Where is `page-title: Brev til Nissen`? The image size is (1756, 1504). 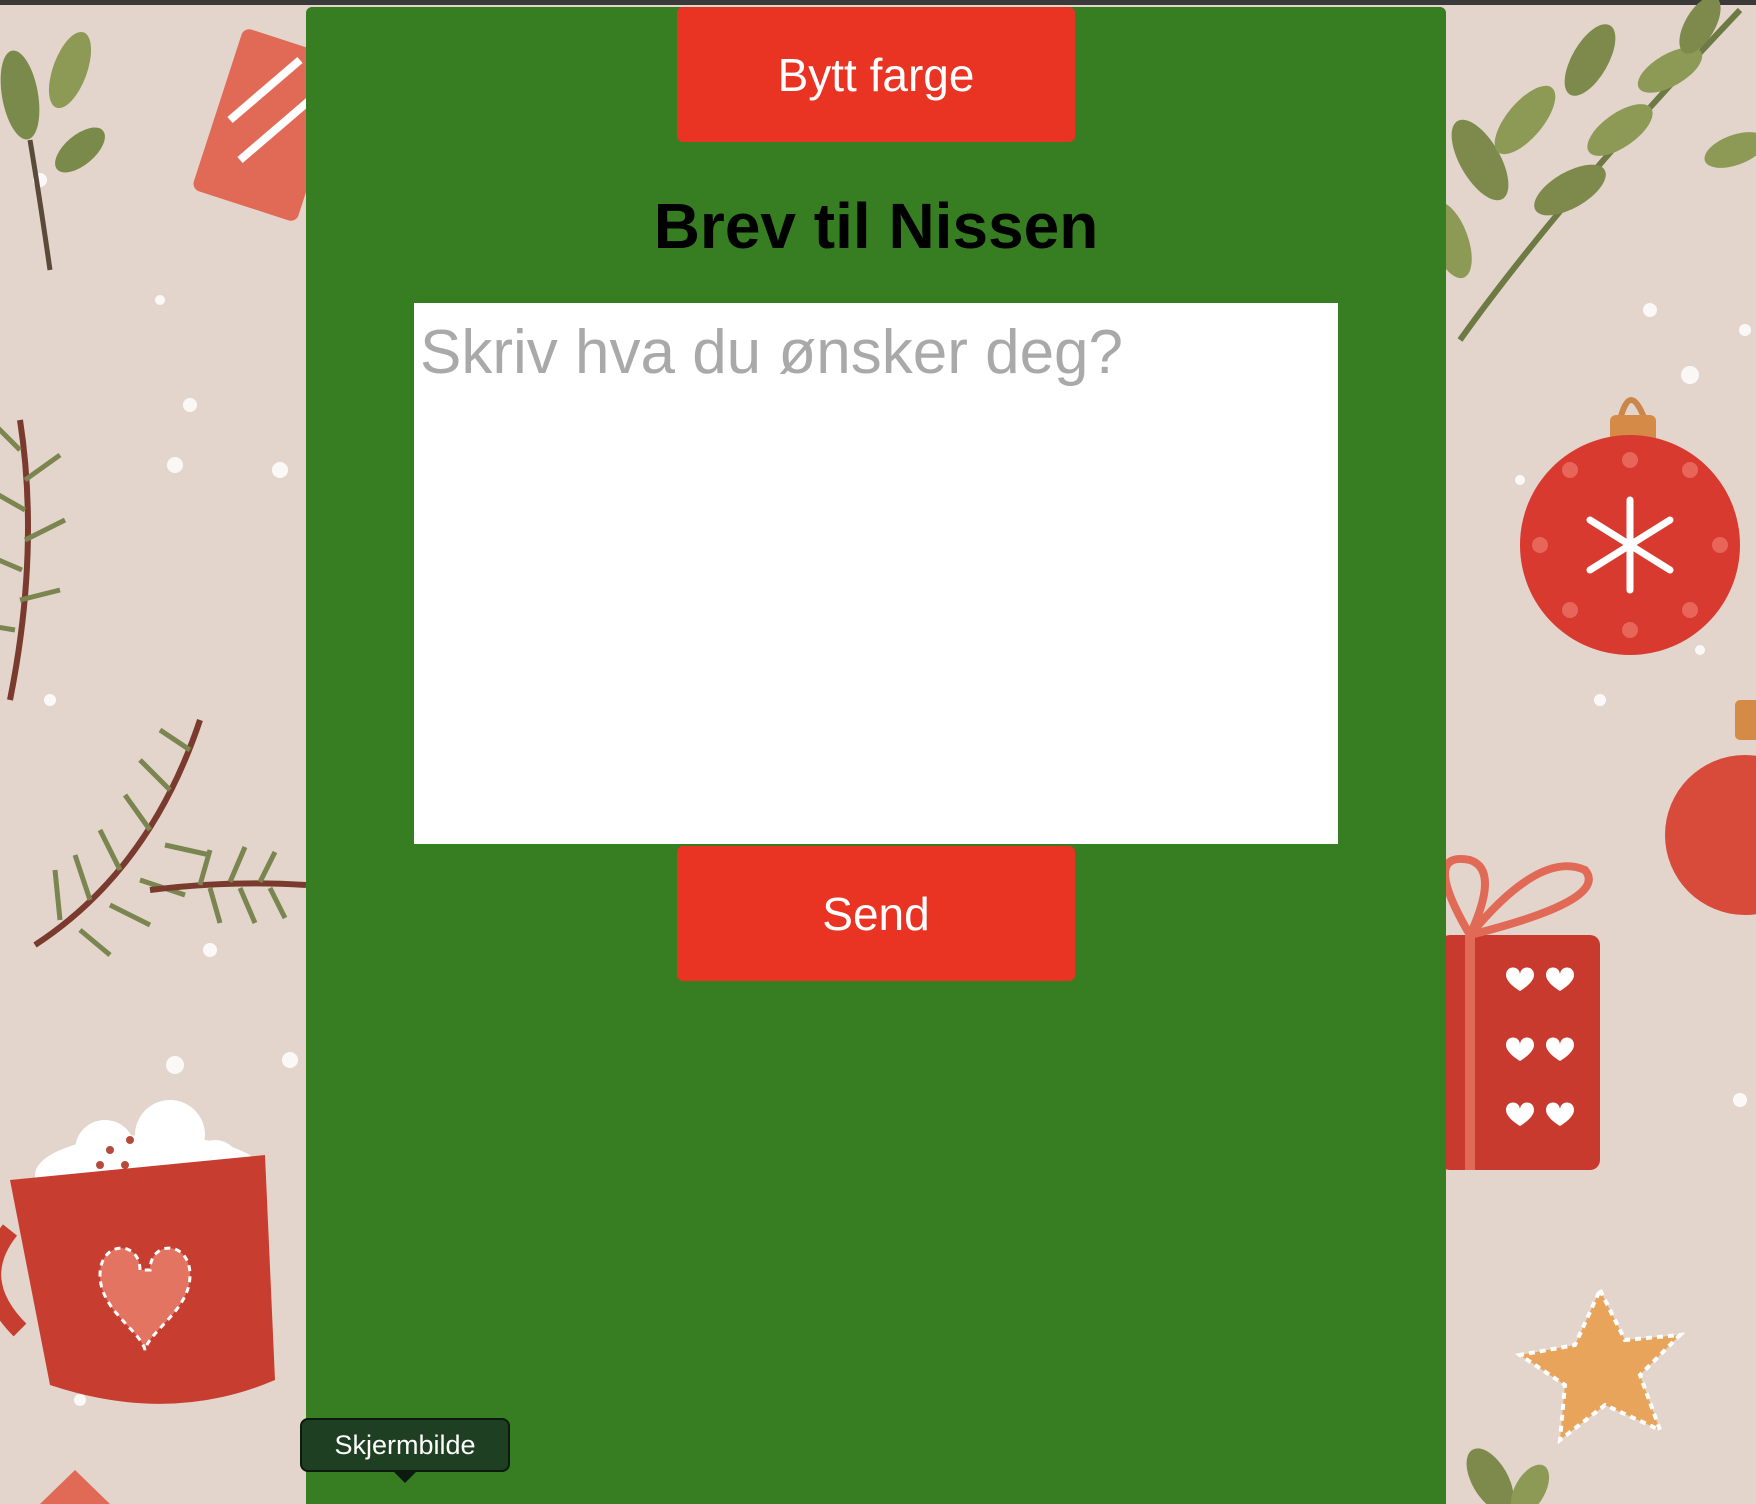
page-title: Brev til Nissen is located at coordinates (876, 226).